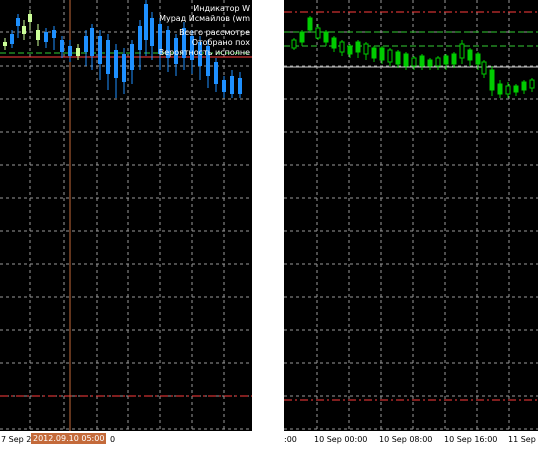  Describe the element at coordinates (204, 52) in the screenshot. I see `indicator-probability-line: Вероятность исполне` at that location.